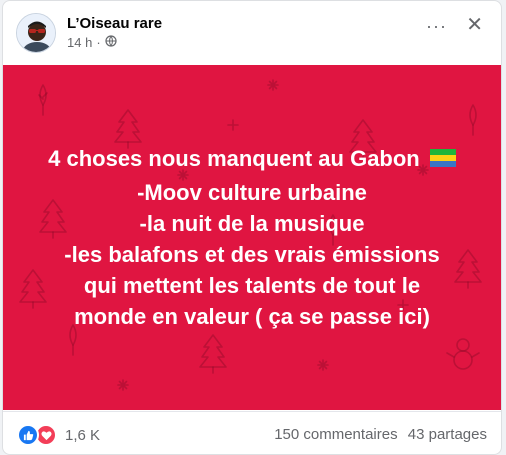 The width and height of the screenshot is (506, 455). What do you see at coordinates (58, 435) in the screenshot?
I see `reactions-summary: 1,6 K` at bounding box center [58, 435].